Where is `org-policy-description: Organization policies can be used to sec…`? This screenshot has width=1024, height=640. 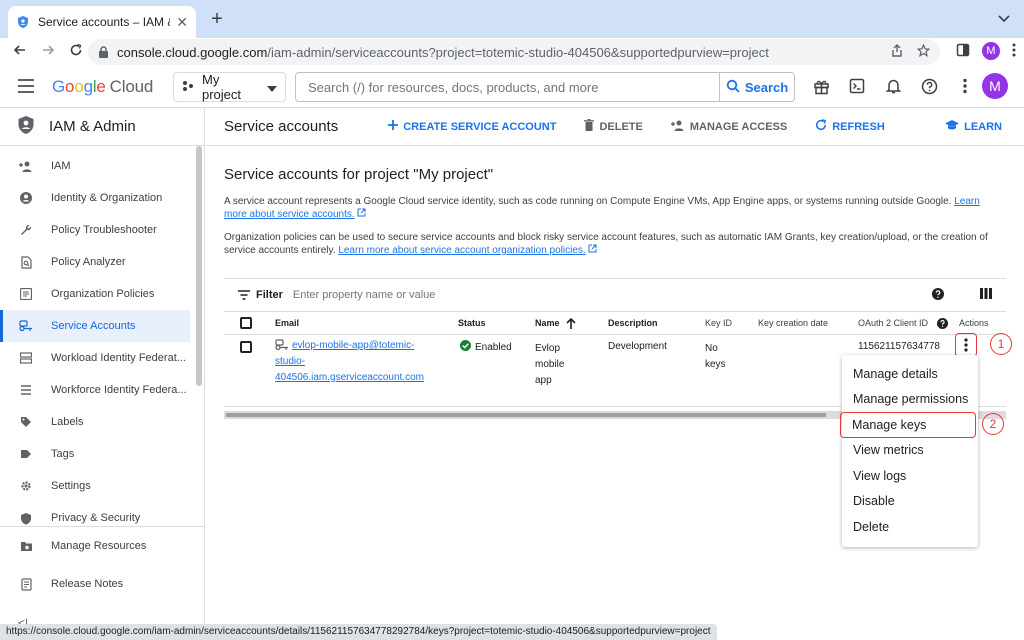
org-policy-description: Organization policies can be used to sec… is located at coordinates (606, 244).